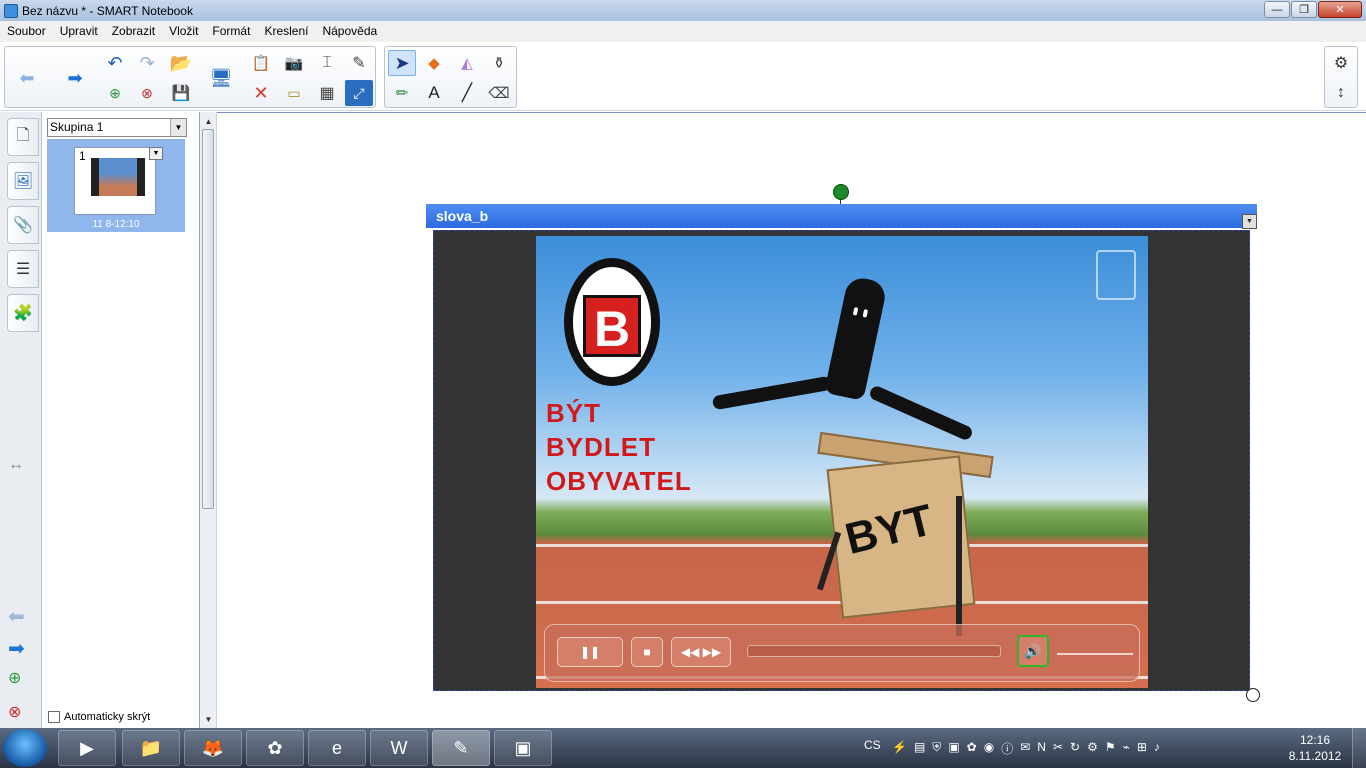 This screenshot has height=768, width=1366. Describe the element at coordinates (221, 78) in the screenshot. I see `display-screen-button: 🖥` at that location.